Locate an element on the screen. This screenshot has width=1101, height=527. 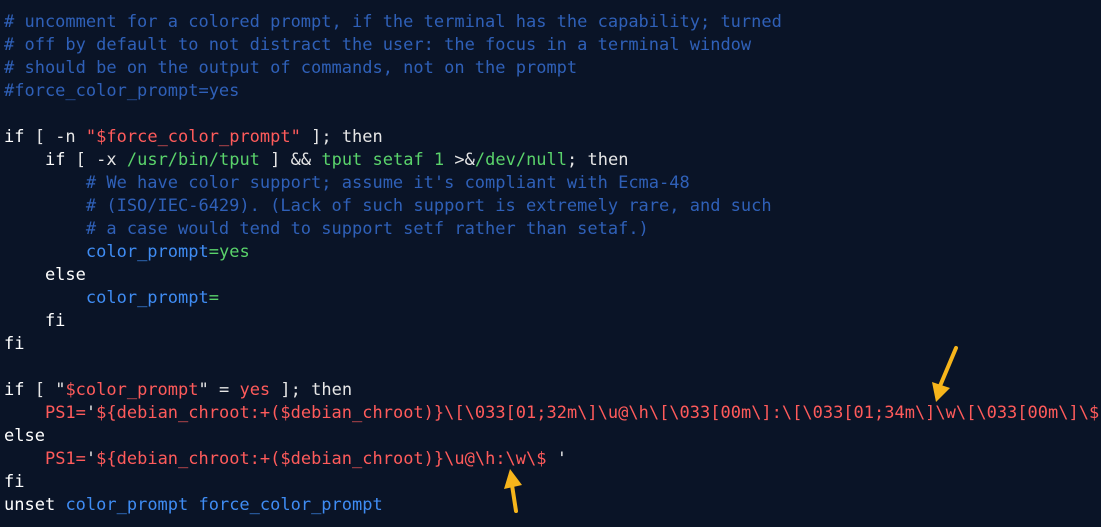
annotation-arrow-down-icon is located at coordinates (945, 374).